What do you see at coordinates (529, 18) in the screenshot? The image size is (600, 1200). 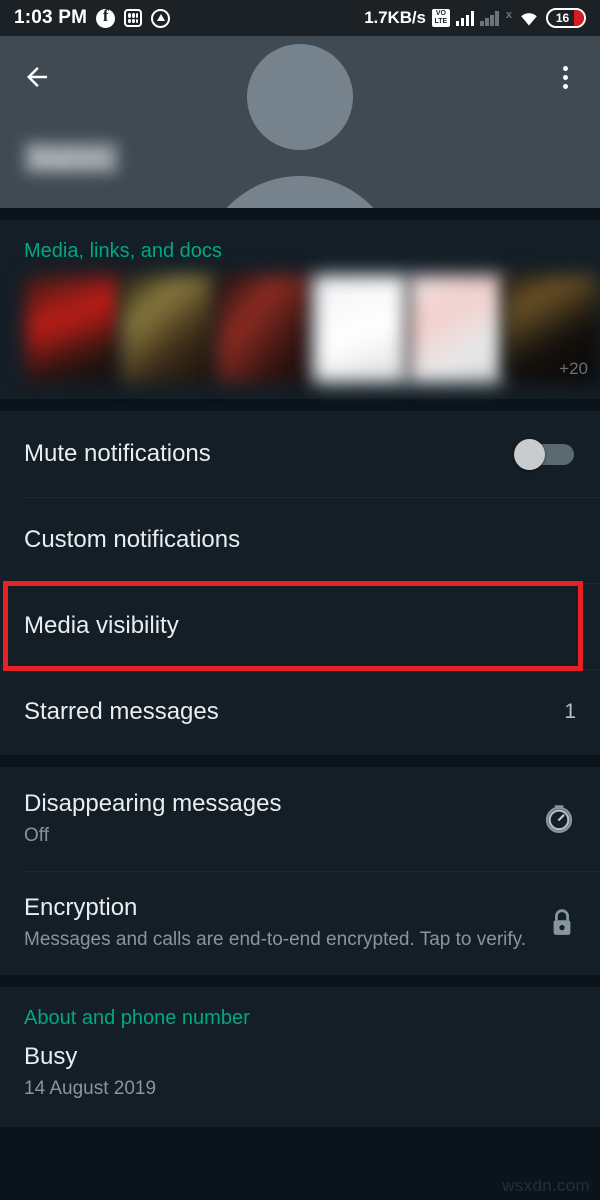 I see `wifi-icon` at bounding box center [529, 18].